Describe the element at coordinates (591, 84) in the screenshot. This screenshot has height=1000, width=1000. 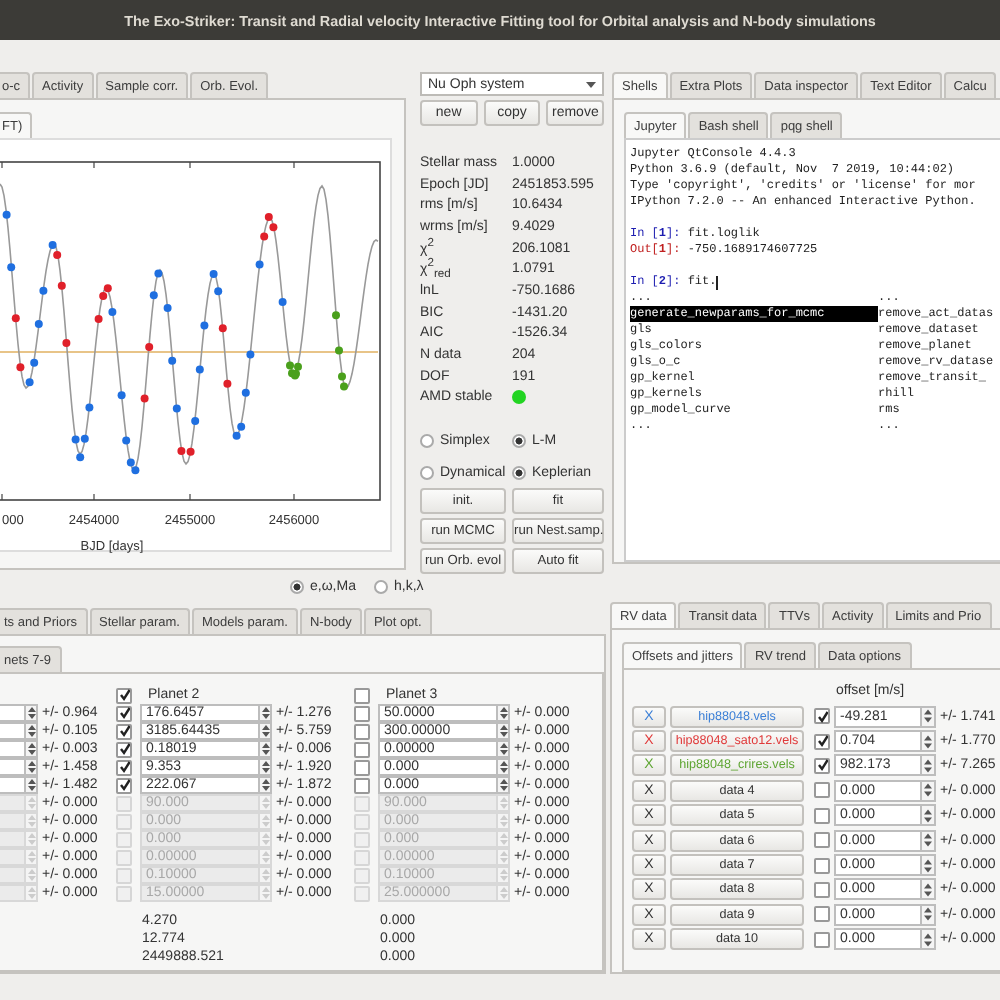
I see `caret-icon` at that location.